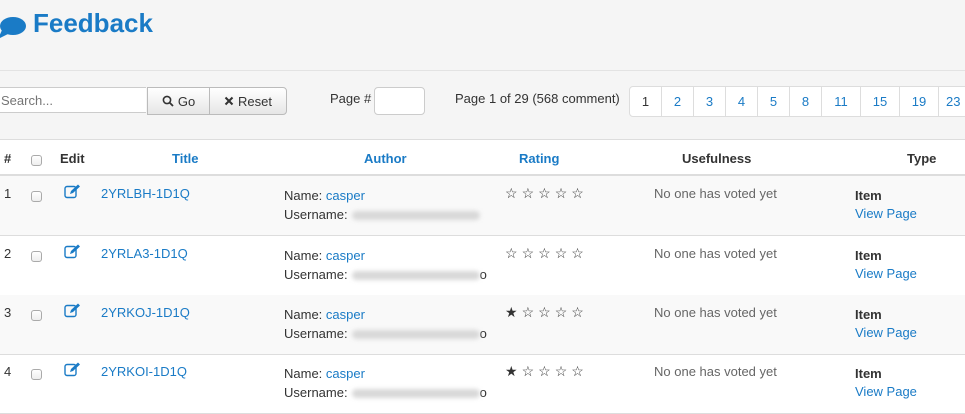  I want to click on chat-bubble-icon, so click(13, 27).